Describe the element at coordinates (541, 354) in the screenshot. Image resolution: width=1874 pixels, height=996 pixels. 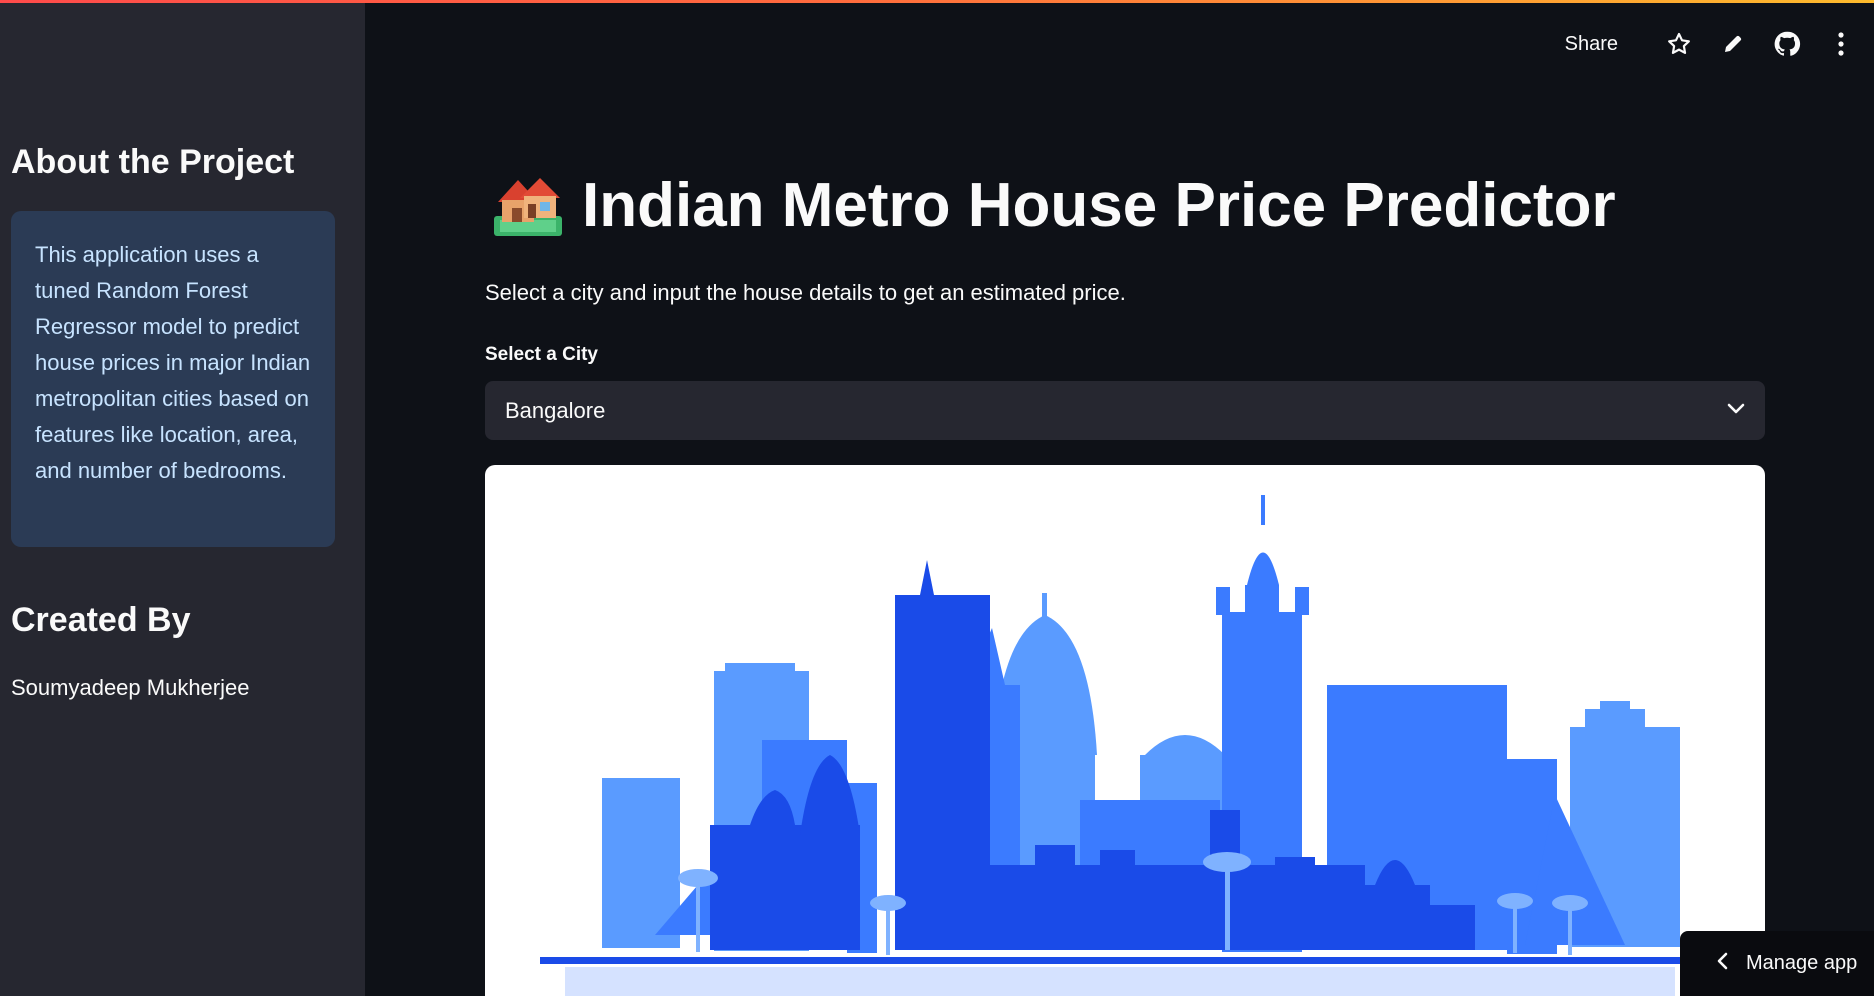
I see `city-select-label: Select a City` at that location.